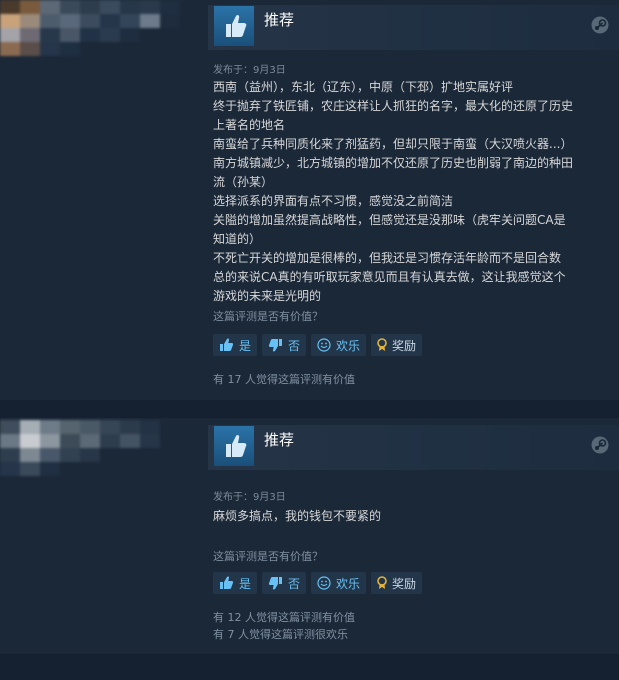  I want to click on funny-count: 有 7 人觉得这篇评测很欢乐, so click(280, 634).